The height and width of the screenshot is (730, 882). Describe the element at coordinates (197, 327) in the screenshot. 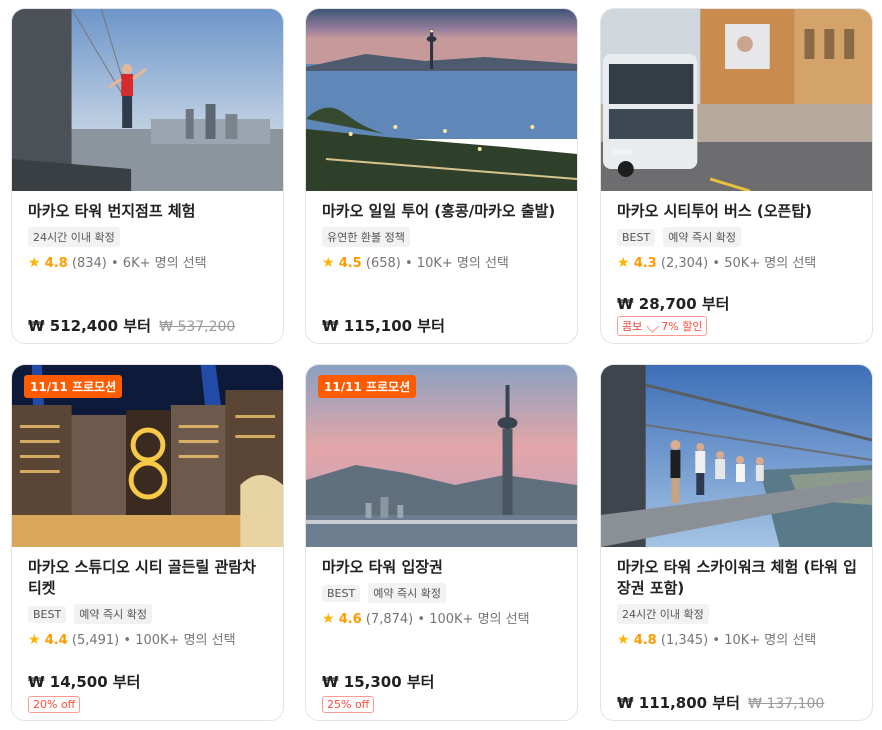

I see `original-price: ₩ 537,200` at that location.